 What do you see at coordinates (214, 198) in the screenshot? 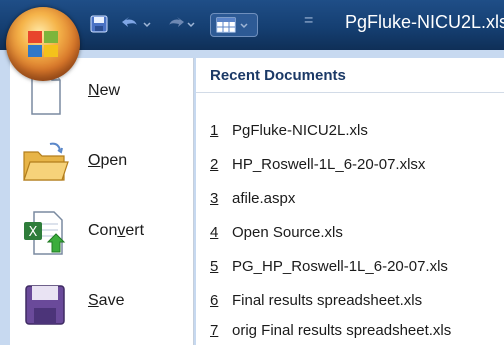
I see `recent-item-number: 3` at bounding box center [214, 198].